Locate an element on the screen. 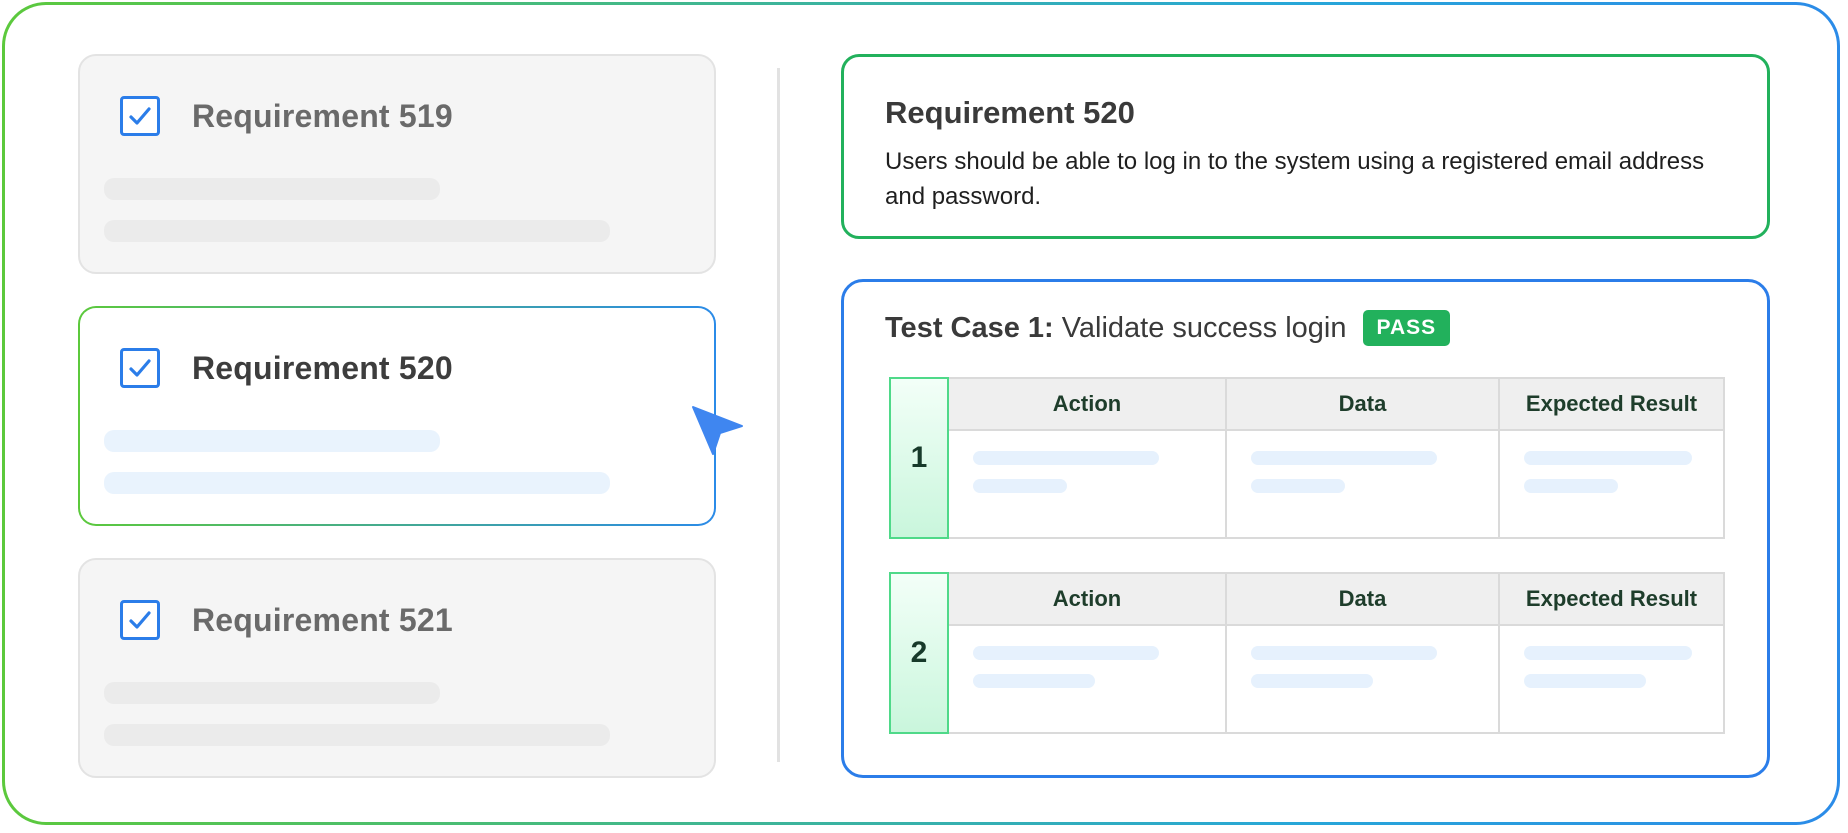 This screenshot has height=833, width=1848. test-case-header: Test Case 1: Validate success login PASS is located at coordinates (1168, 328).